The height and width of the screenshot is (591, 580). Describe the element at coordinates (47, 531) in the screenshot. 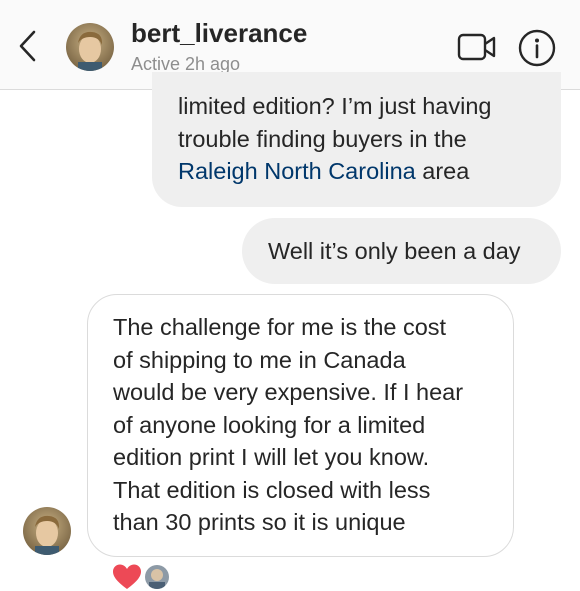

I see `sender-avatar` at that location.